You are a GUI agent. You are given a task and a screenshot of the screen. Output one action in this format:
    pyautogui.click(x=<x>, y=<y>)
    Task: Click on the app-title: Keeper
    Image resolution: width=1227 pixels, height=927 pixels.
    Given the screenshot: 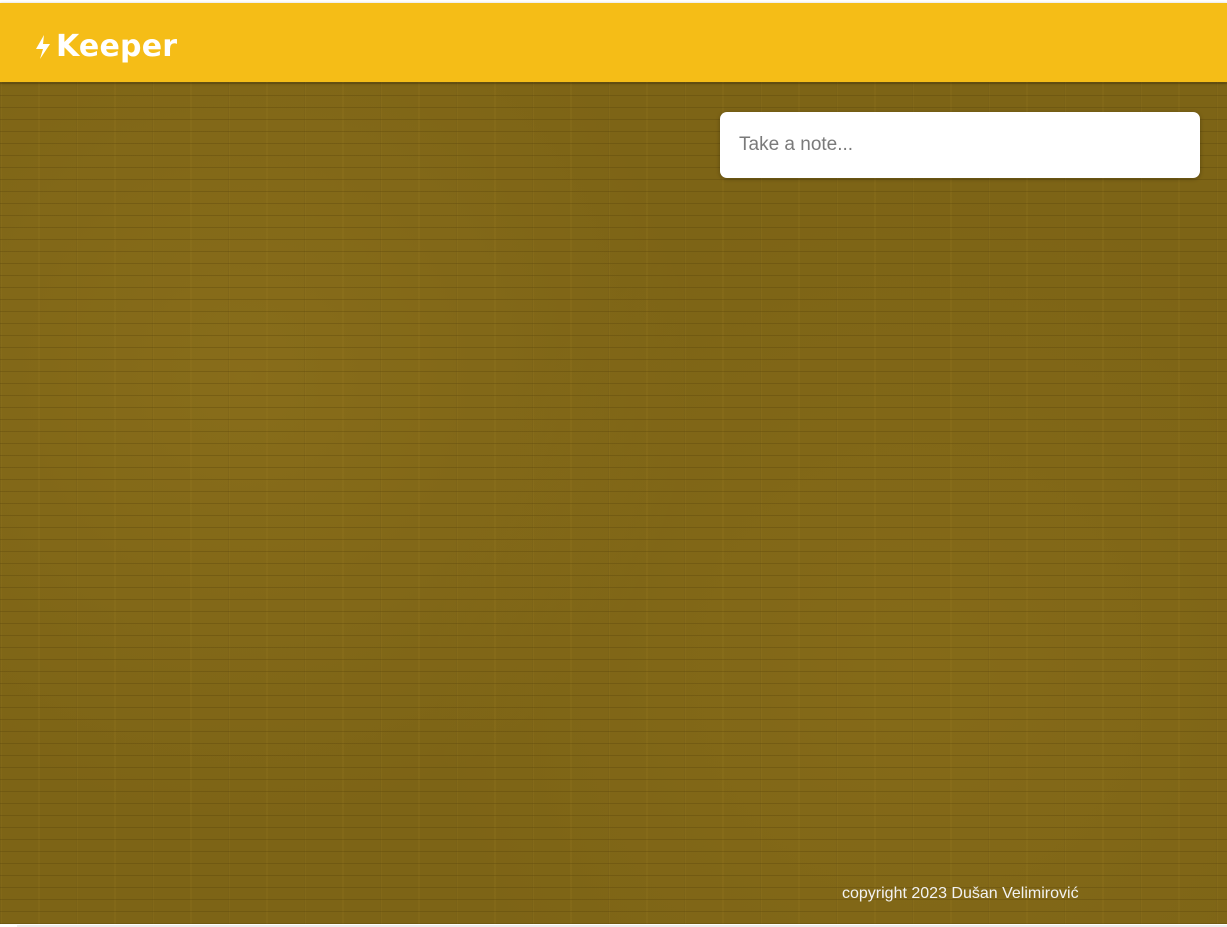 What is the action you would take?
    pyautogui.click(x=117, y=46)
    